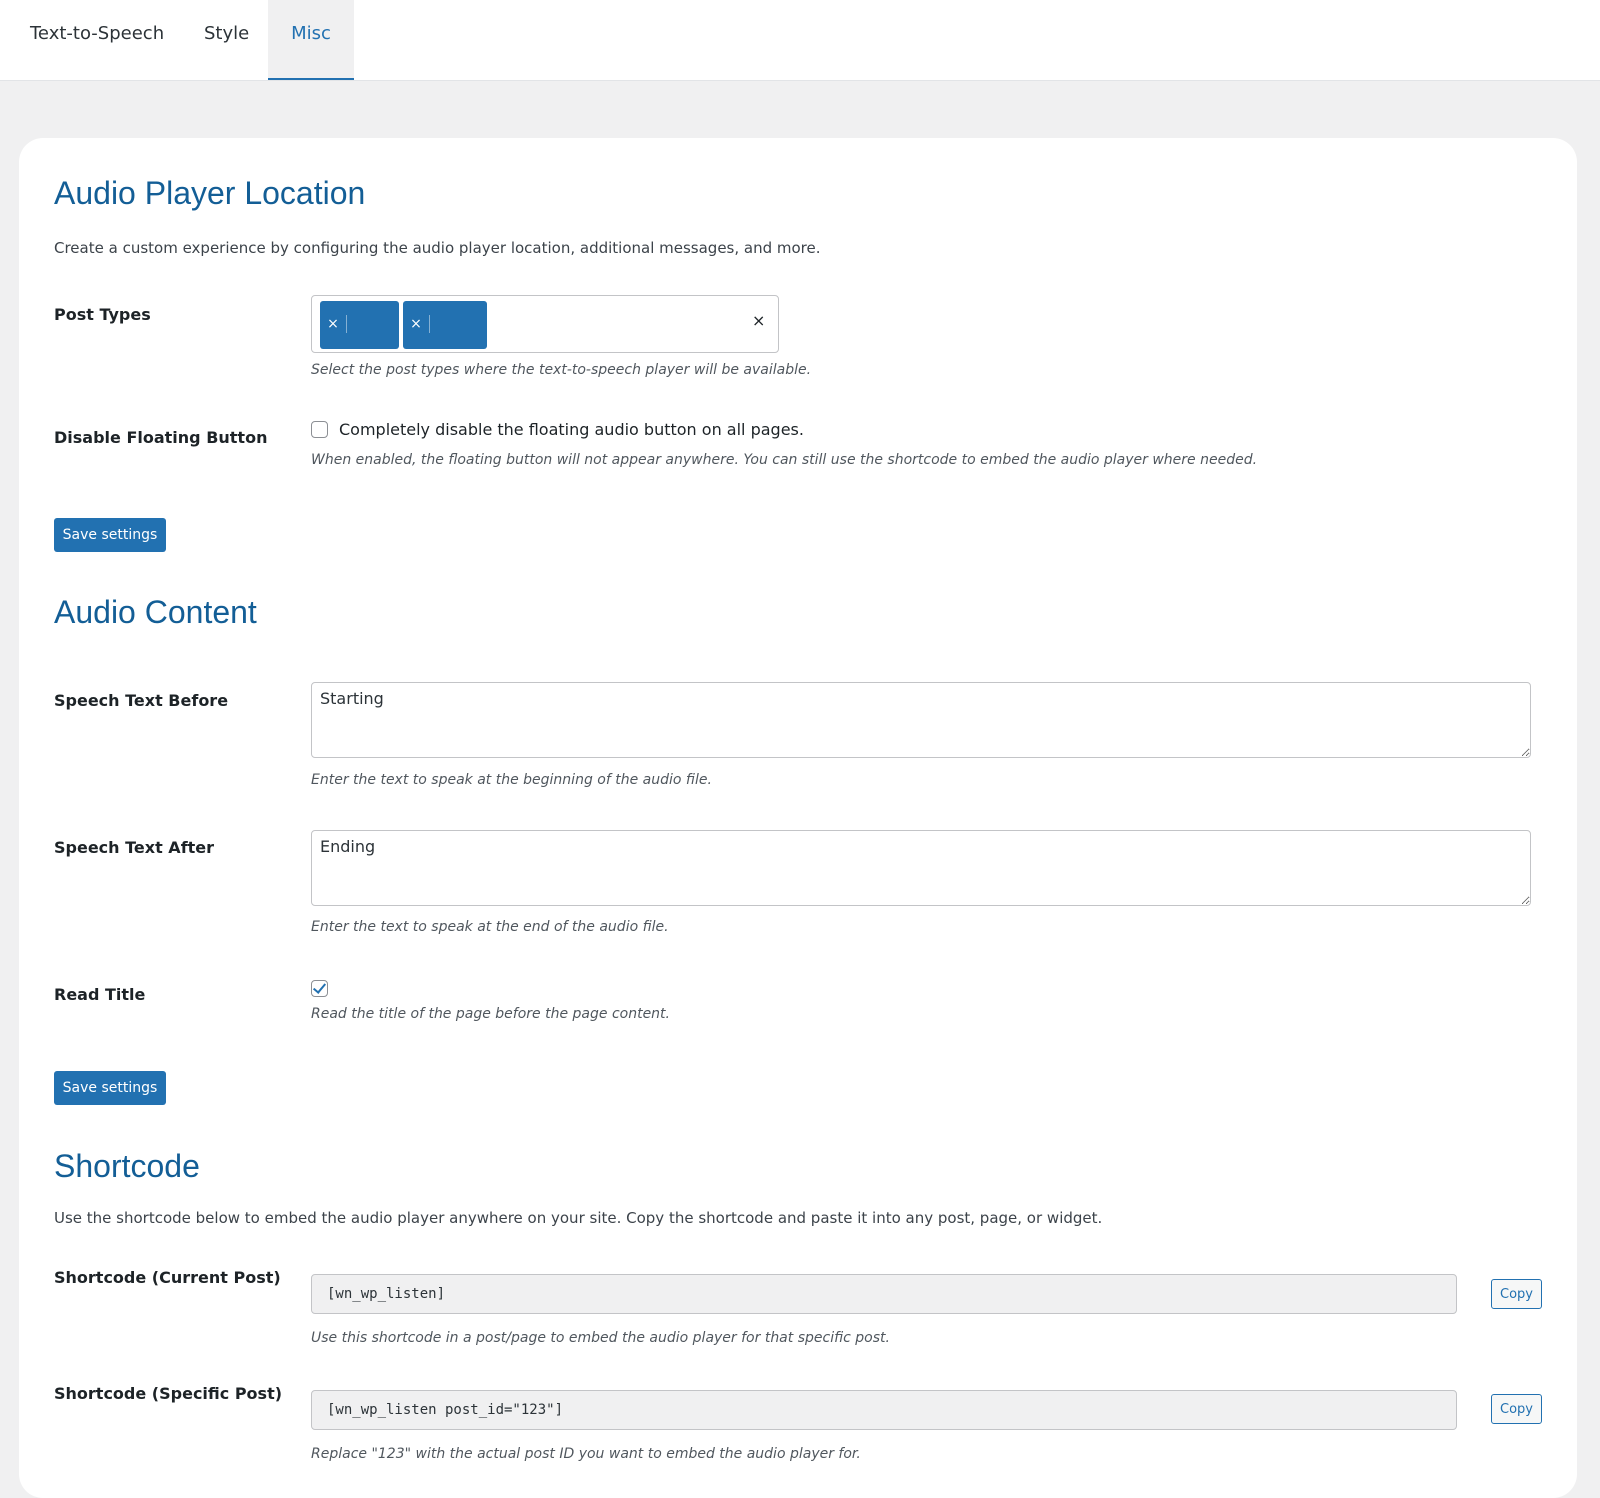 Image resolution: width=1600 pixels, height=1498 pixels. What do you see at coordinates (110, 1088) in the screenshot?
I see `save-settings-button-content: Save settings` at bounding box center [110, 1088].